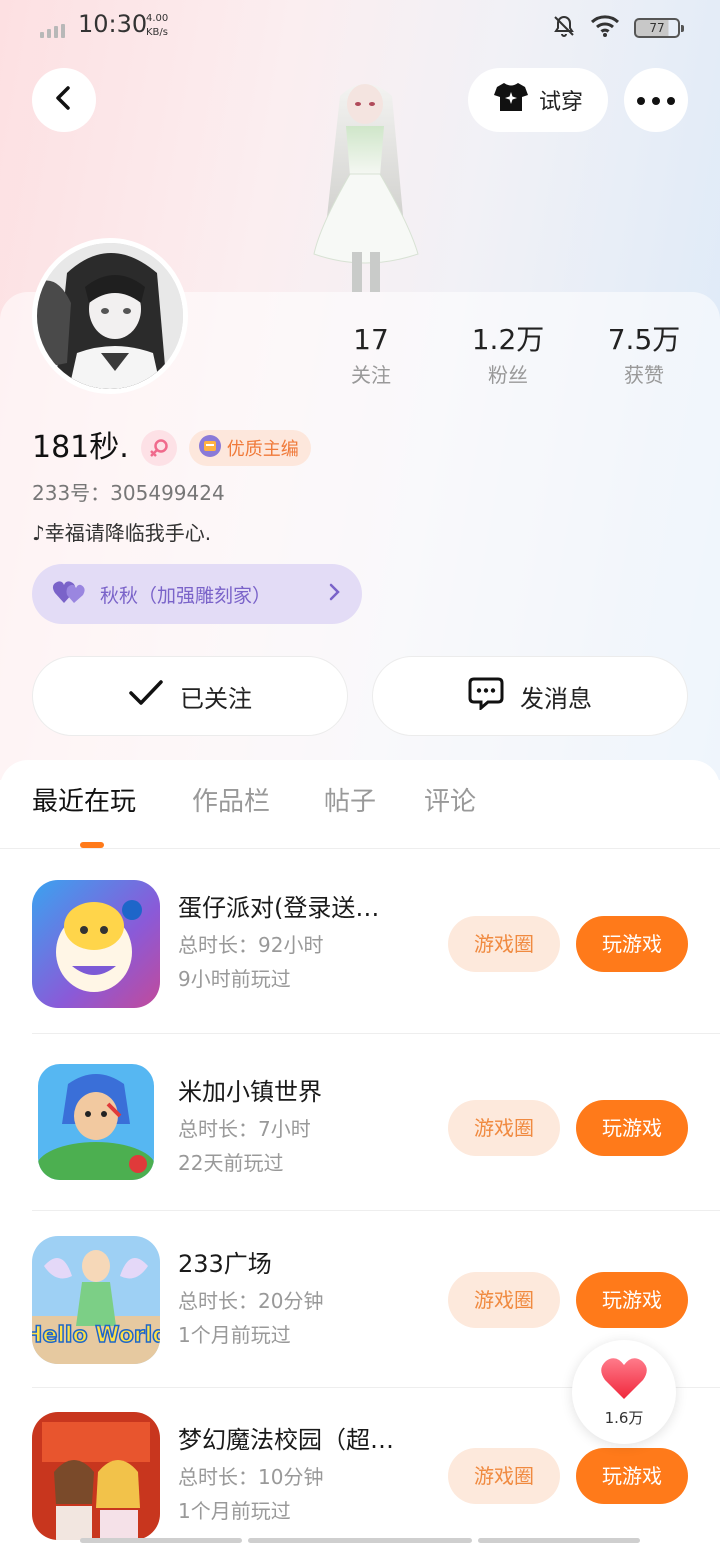  I want to click on heart-icon, so click(624, 1381).